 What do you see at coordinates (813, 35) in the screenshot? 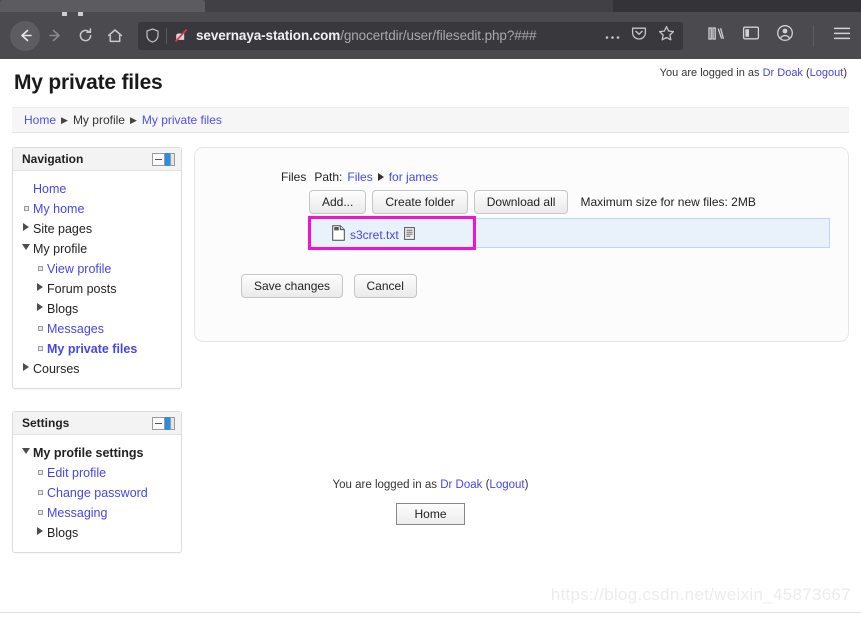
I see `toolbar-divider` at bounding box center [813, 35].